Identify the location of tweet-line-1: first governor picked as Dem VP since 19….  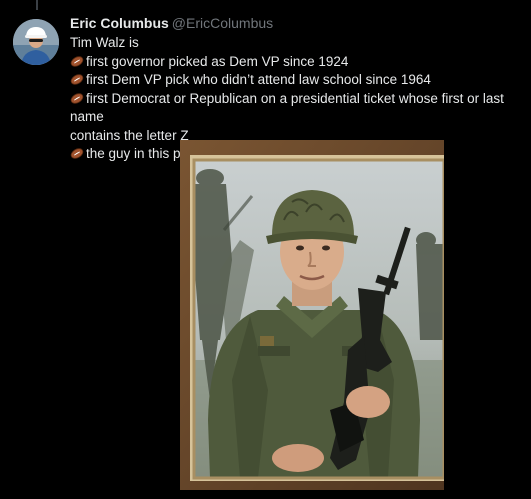
(297, 62).